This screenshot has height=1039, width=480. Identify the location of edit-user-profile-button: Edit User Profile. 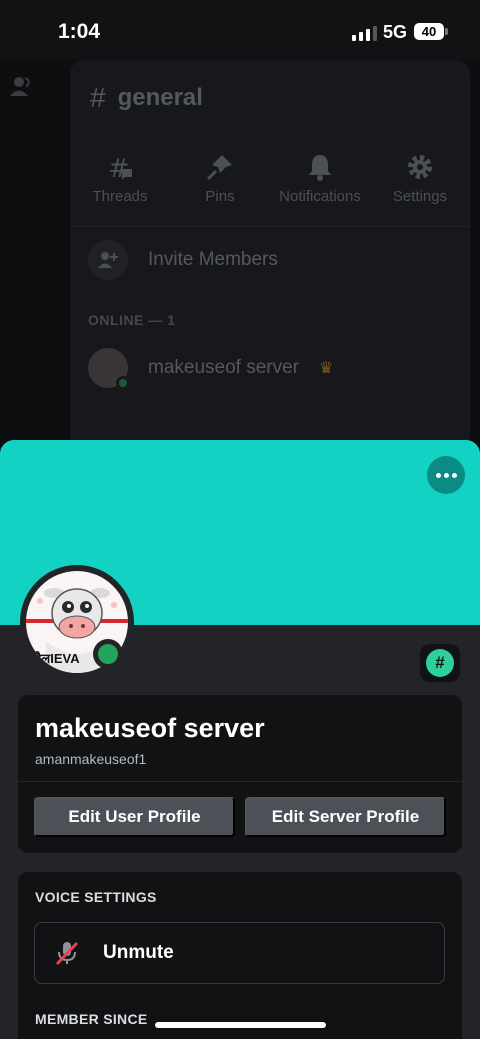
(134, 817).